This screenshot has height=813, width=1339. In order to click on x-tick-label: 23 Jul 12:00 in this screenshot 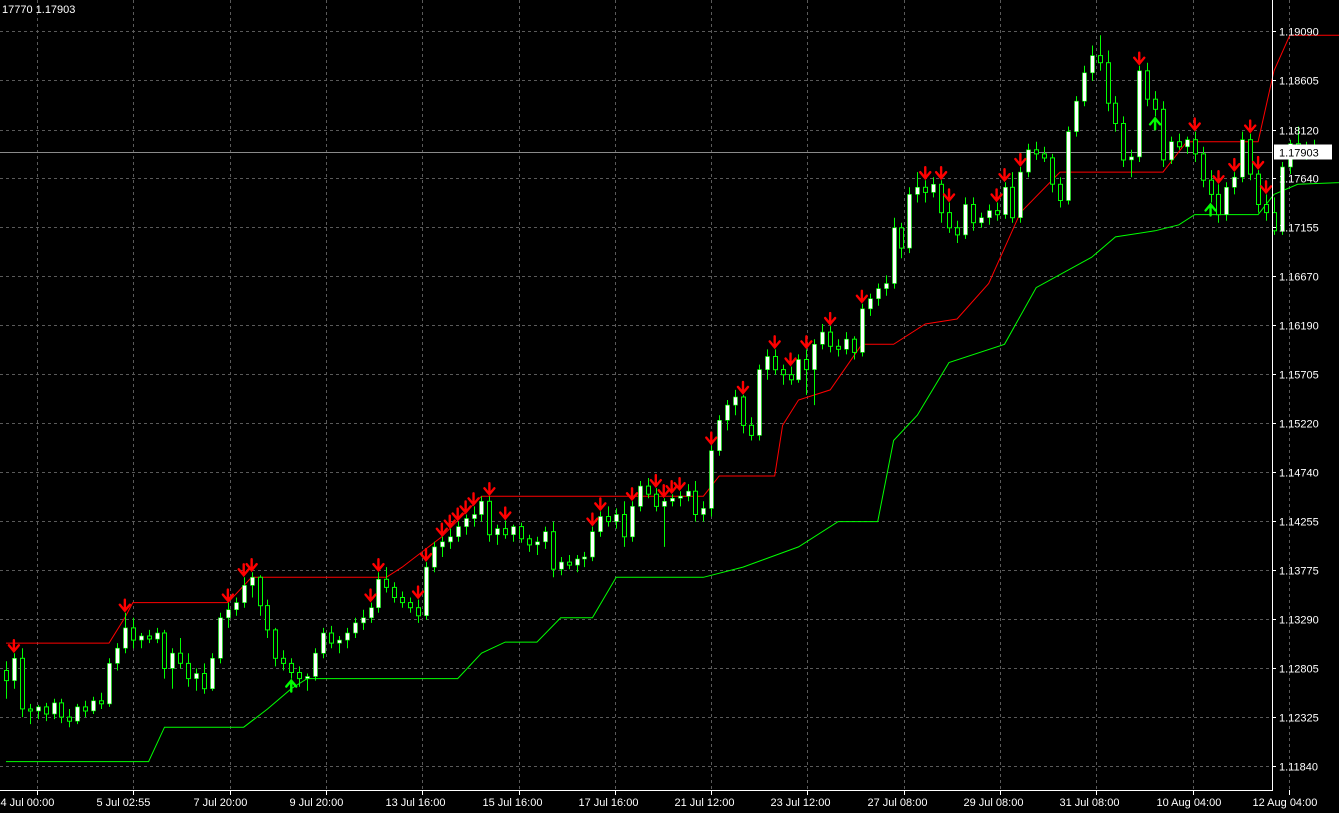, I will do `click(801, 803)`.